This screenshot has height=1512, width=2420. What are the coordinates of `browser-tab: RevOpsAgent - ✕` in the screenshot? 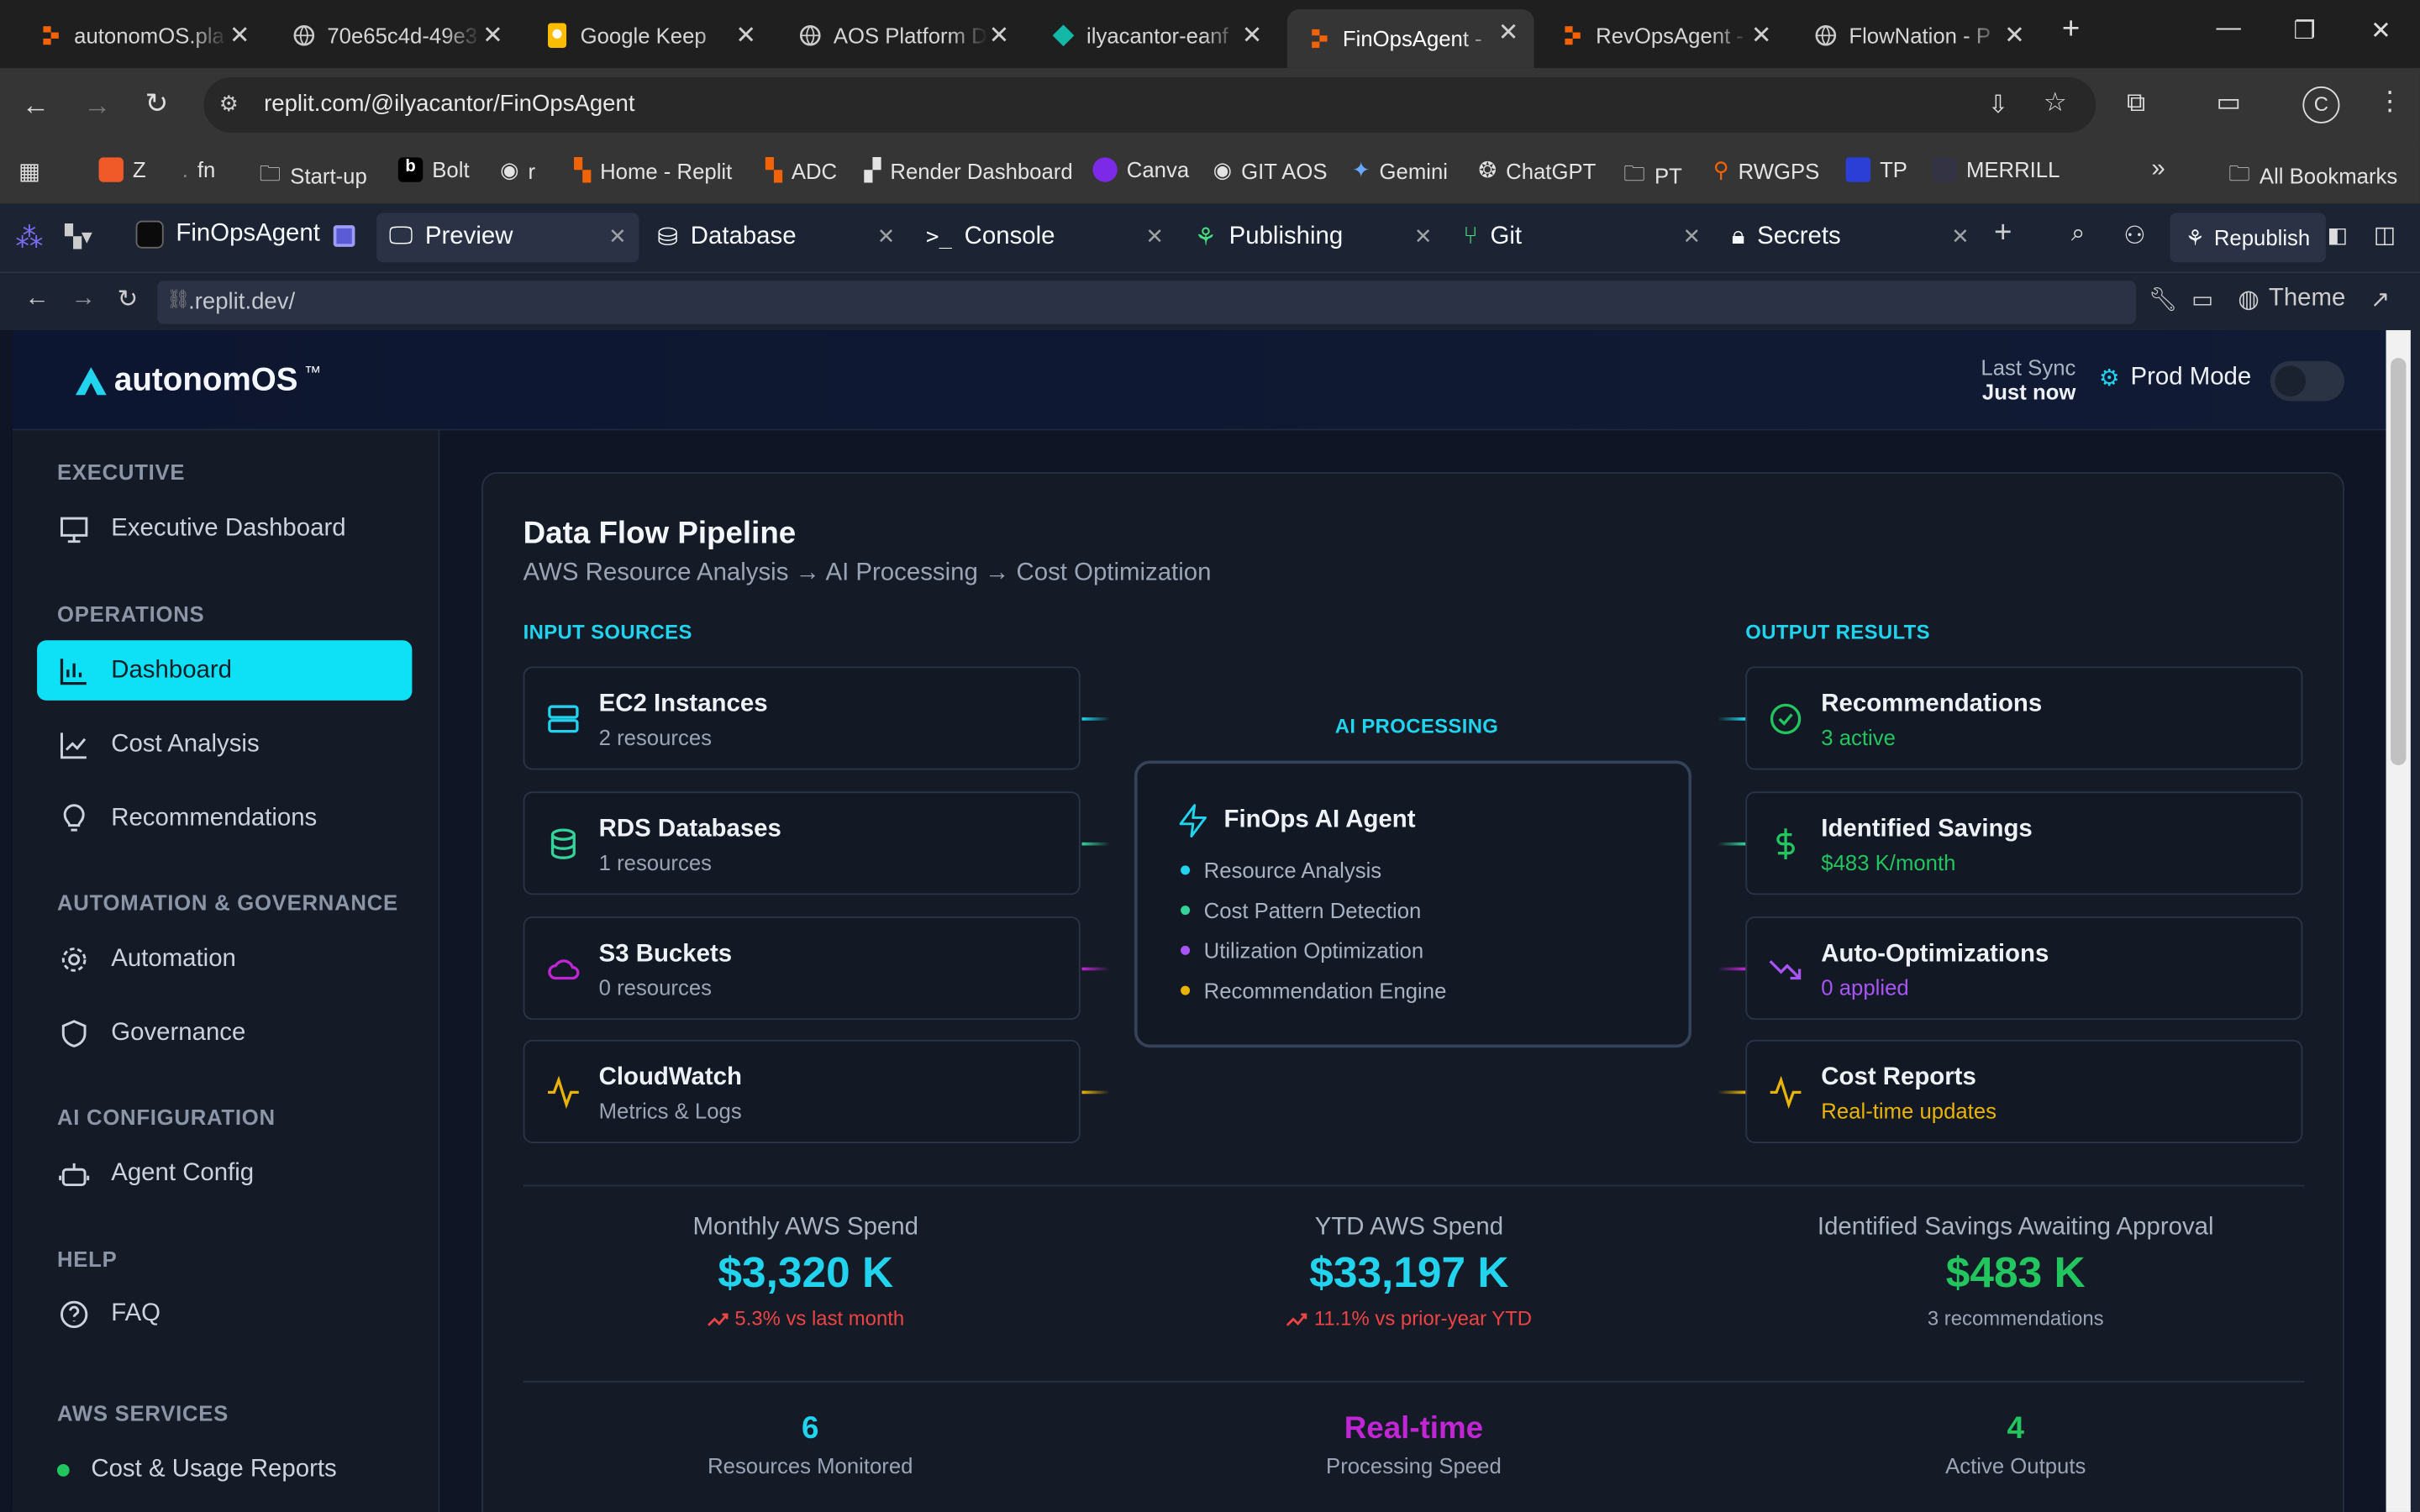 It's located at (1663, 36).